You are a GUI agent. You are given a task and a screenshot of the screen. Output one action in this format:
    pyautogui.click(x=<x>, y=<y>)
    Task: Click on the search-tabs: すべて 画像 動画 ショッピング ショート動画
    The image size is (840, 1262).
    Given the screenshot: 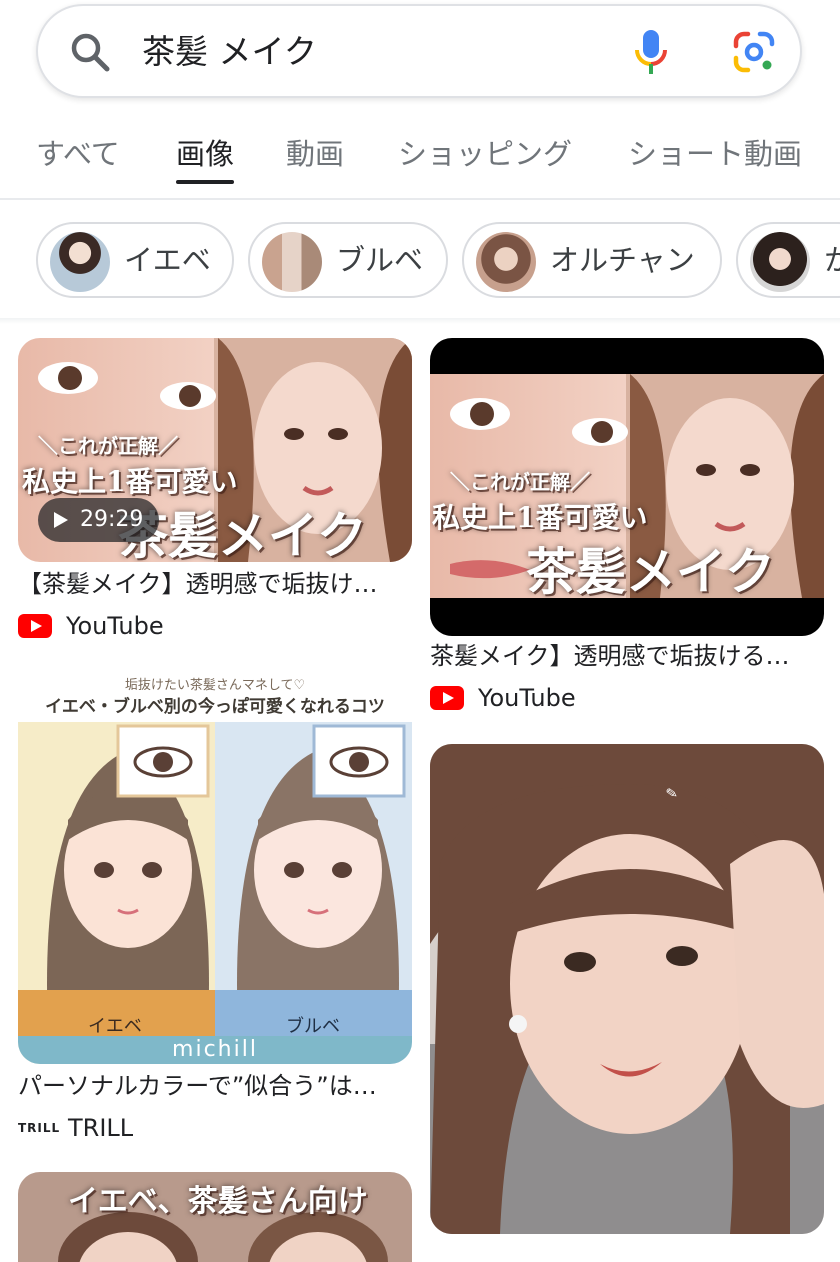 What is the action you would take?
    pyautogui.click(x=420, y=158)
    